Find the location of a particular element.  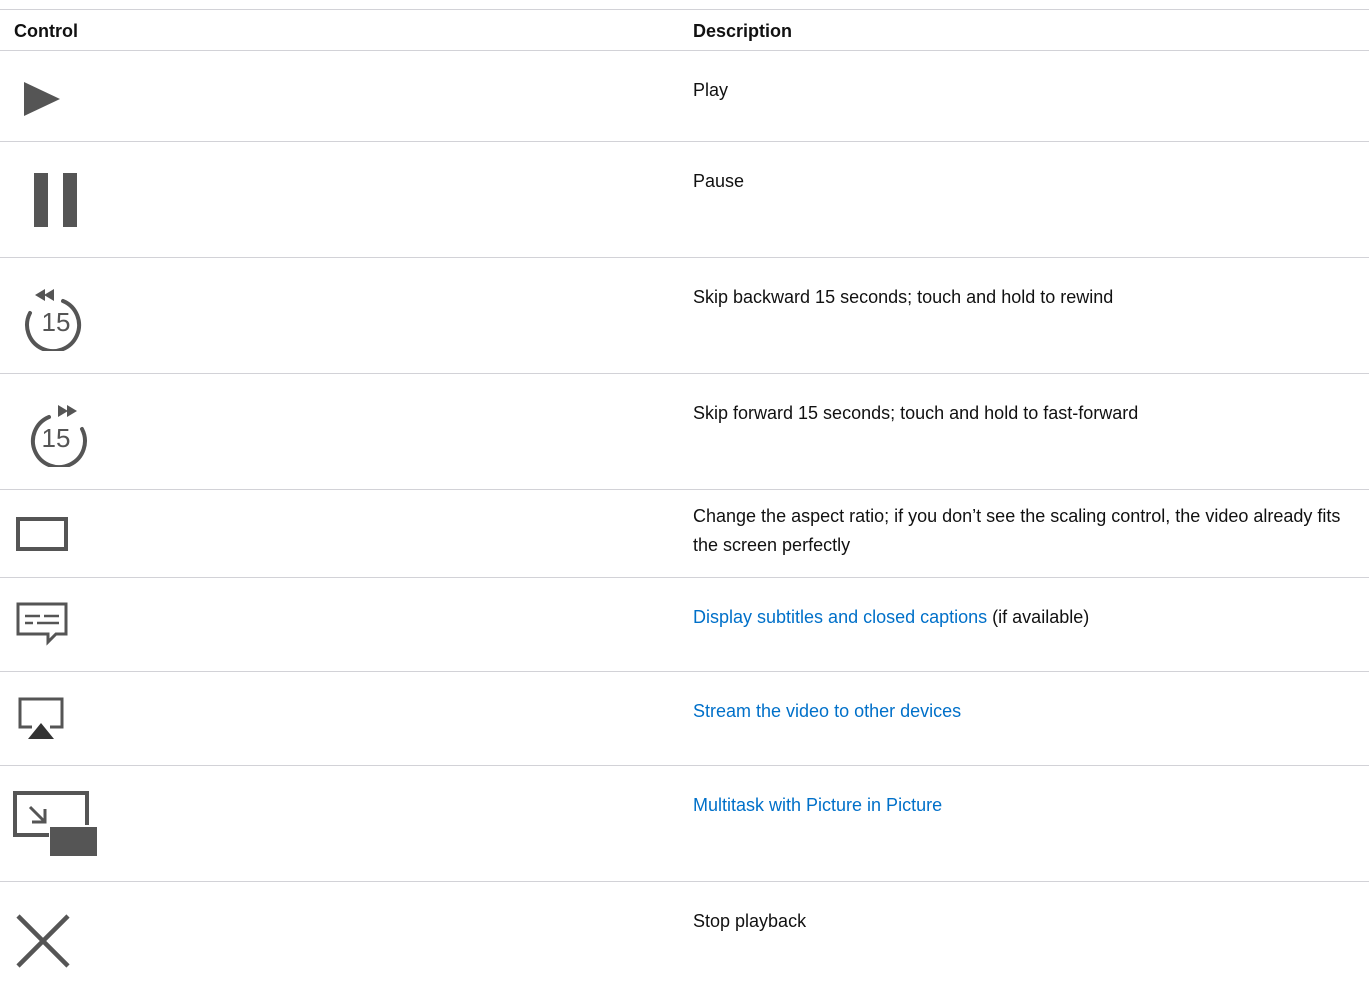

description-text: Stream the video to other devices is located at coordinates (1018, 711).